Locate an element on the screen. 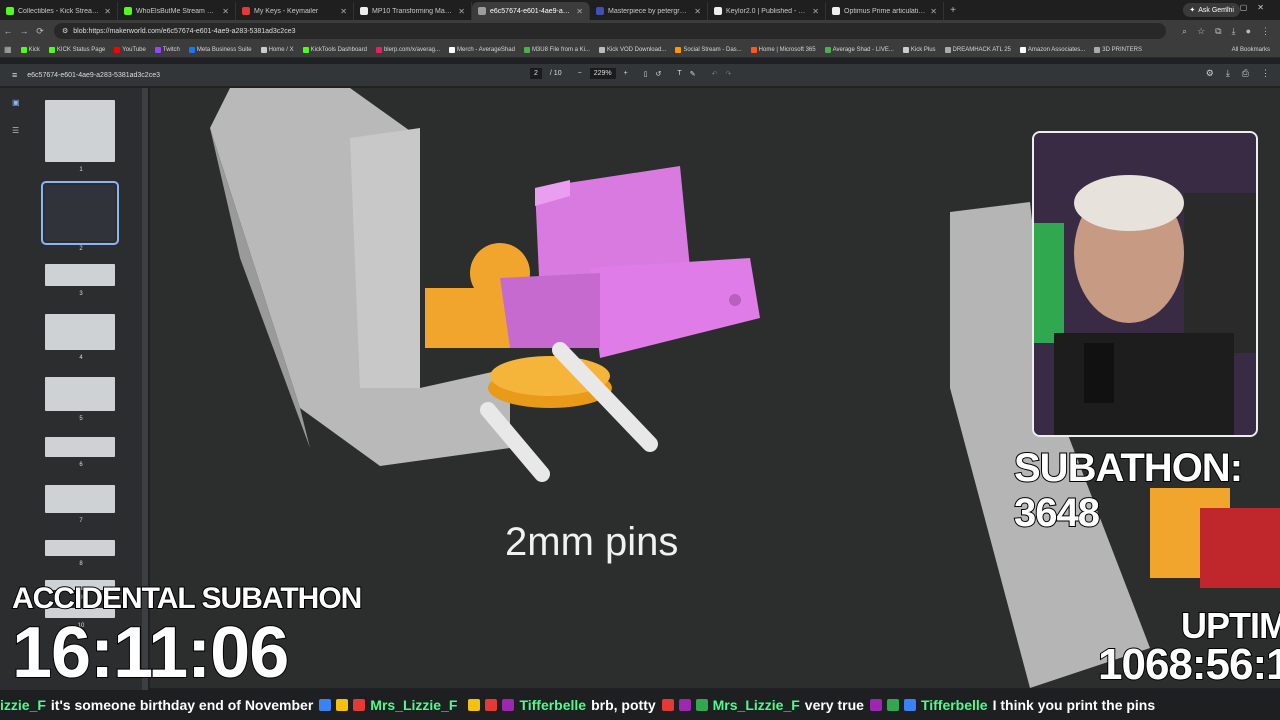 This screenshot has height=720, width=1280. browser-tab: Keylor2.0 | Published - MakerW ✕ is located at coordinates (767, 11).